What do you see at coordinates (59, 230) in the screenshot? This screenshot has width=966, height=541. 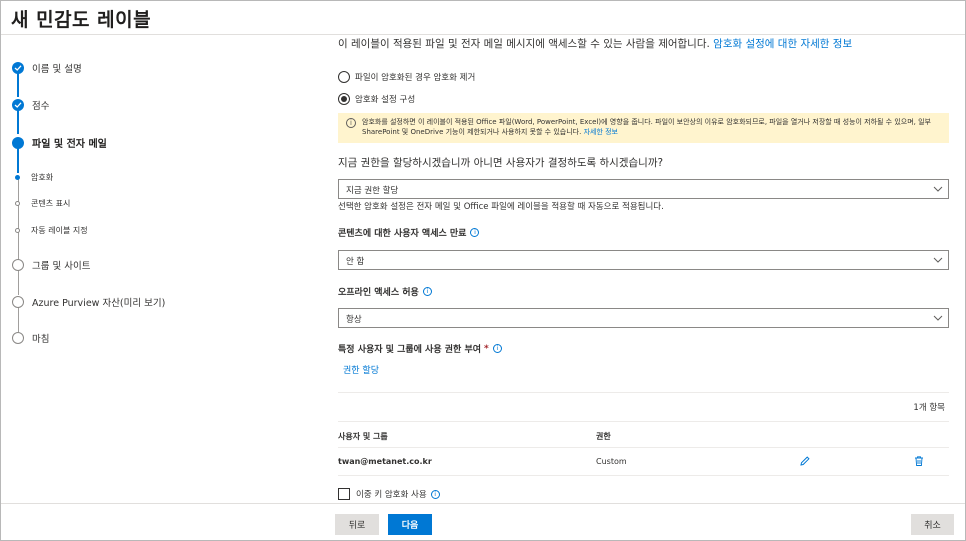 I see `substep-label: 자동 레이블 지정` at bounding box center [59, 230].